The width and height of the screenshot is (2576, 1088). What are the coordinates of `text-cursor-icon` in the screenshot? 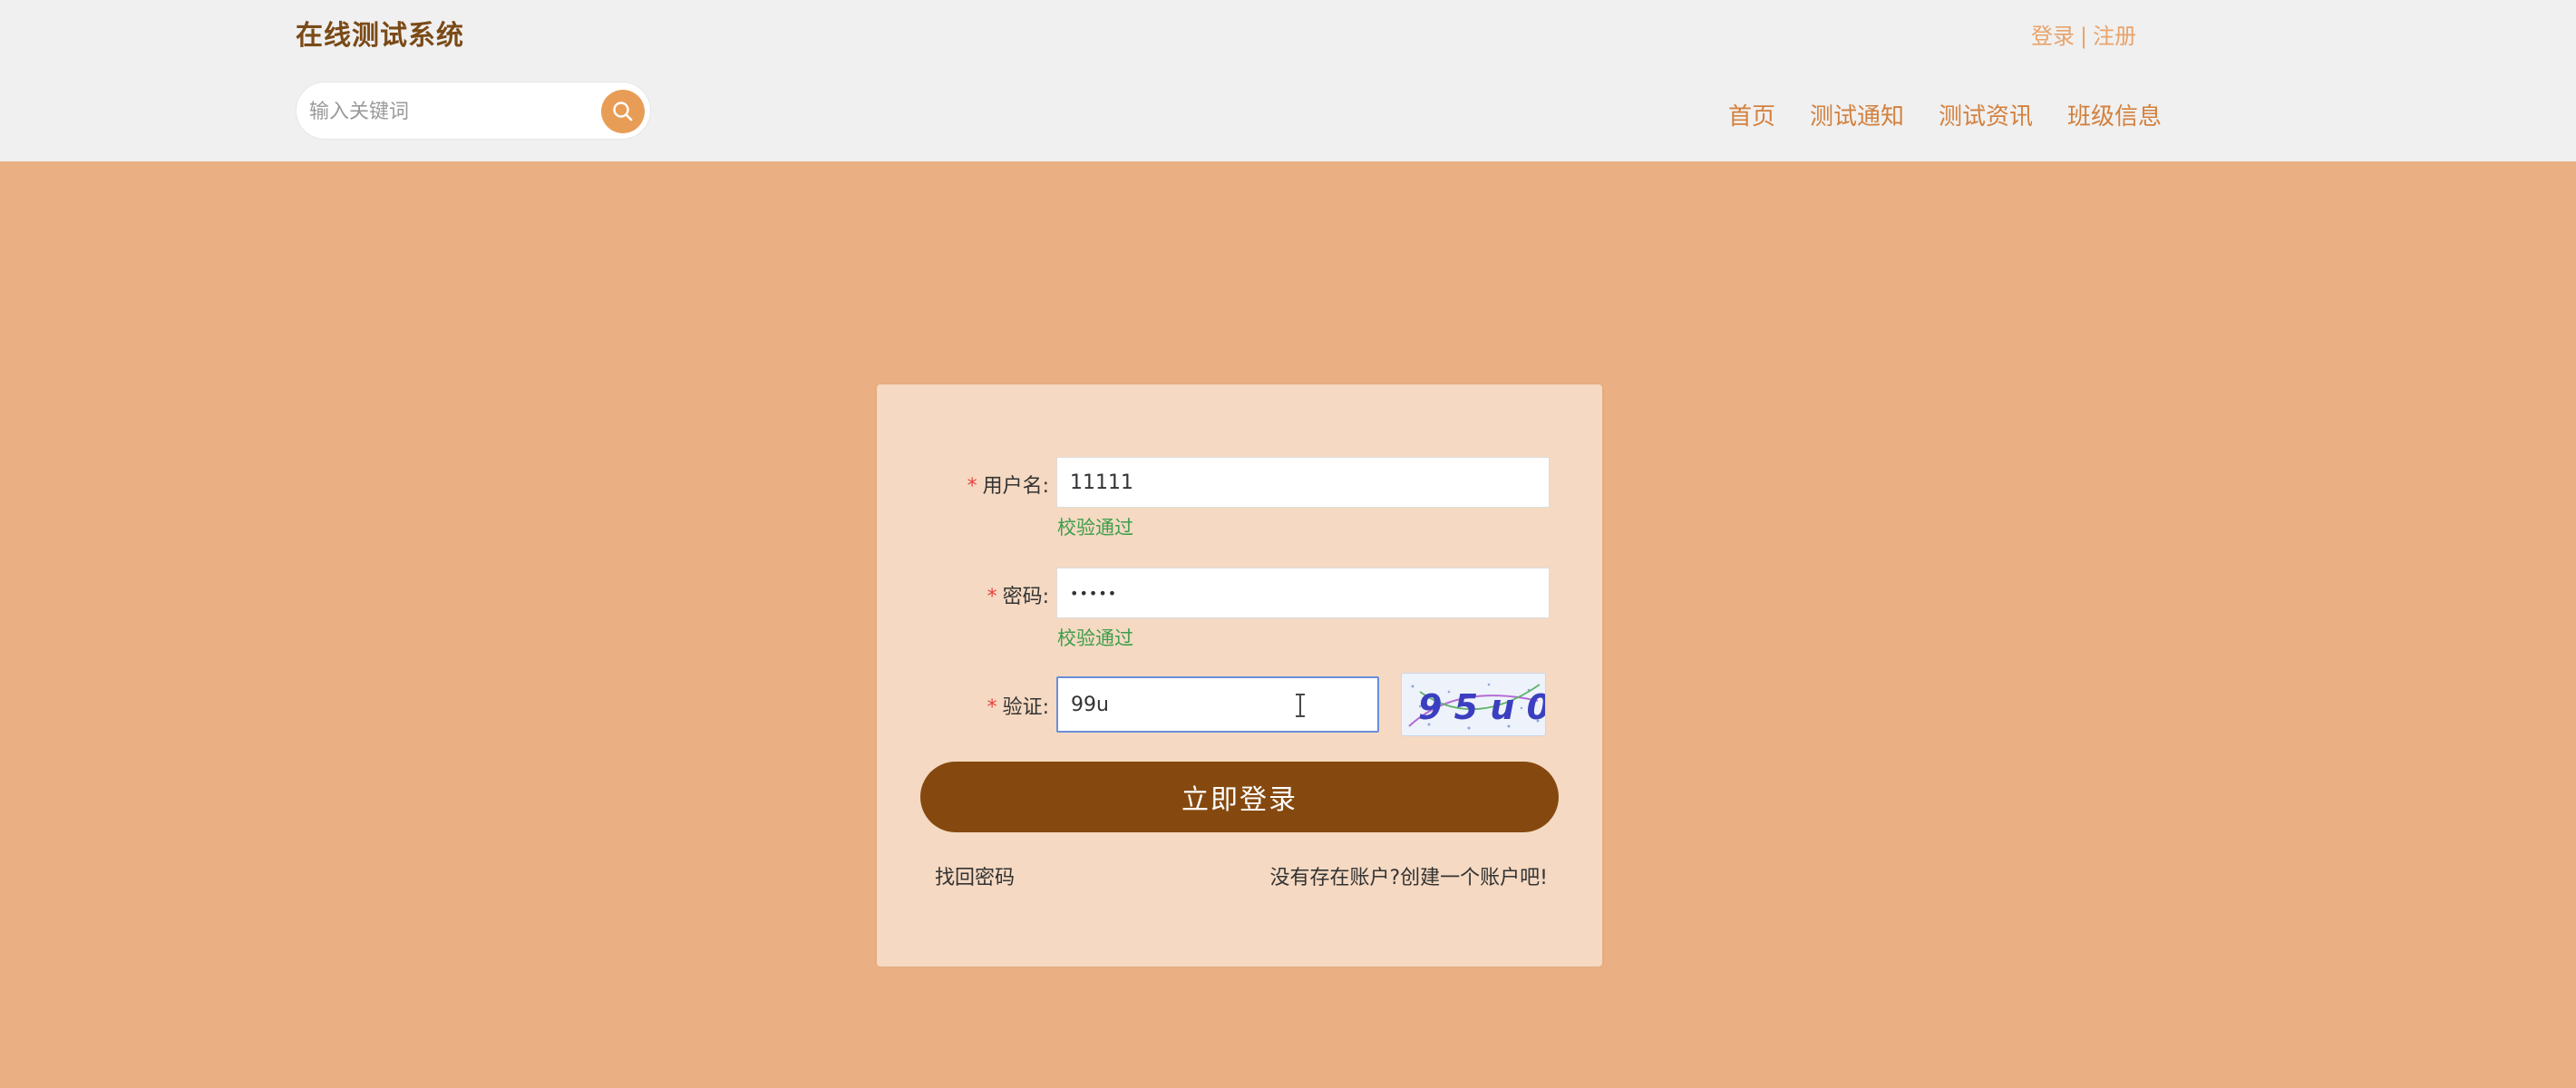 It's located at (1300, 705).